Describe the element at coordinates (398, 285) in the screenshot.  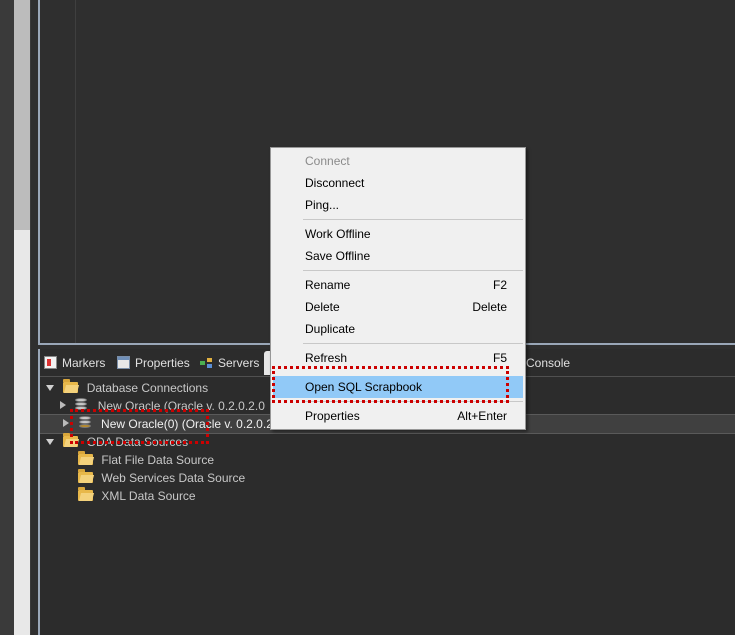
I see `menu-item-rename: Rename F2` at that location.